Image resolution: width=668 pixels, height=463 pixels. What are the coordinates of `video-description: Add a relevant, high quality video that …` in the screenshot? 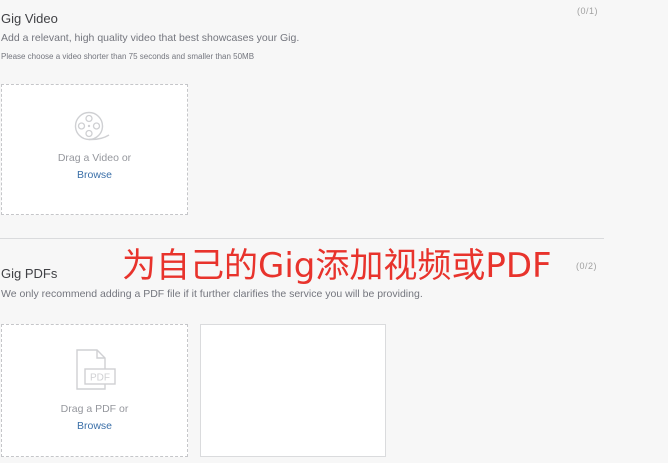 It's located at (150, 38).